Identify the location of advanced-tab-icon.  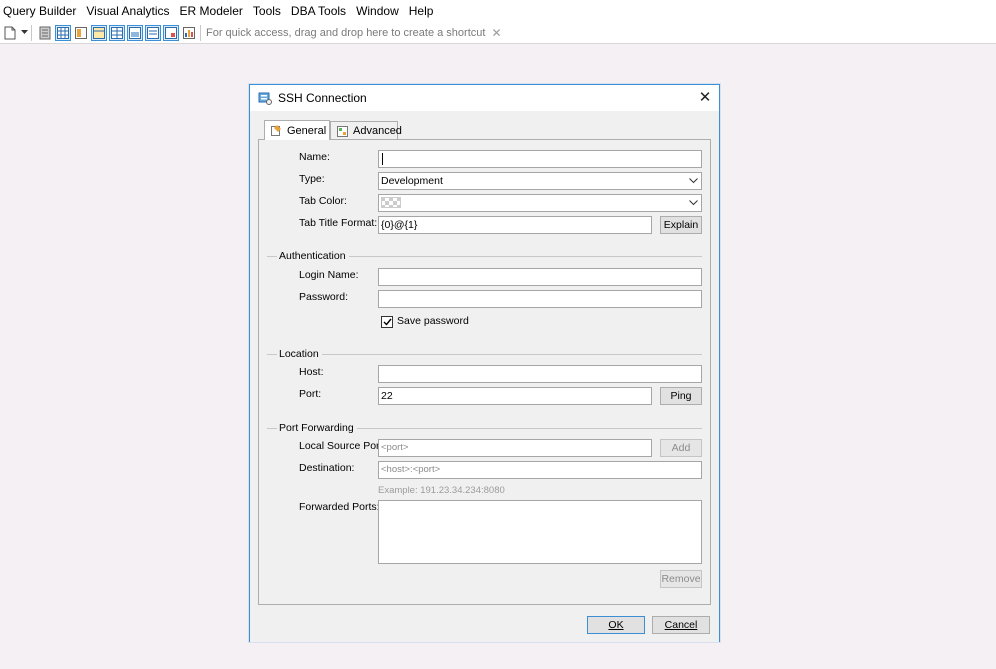
(342, 131).